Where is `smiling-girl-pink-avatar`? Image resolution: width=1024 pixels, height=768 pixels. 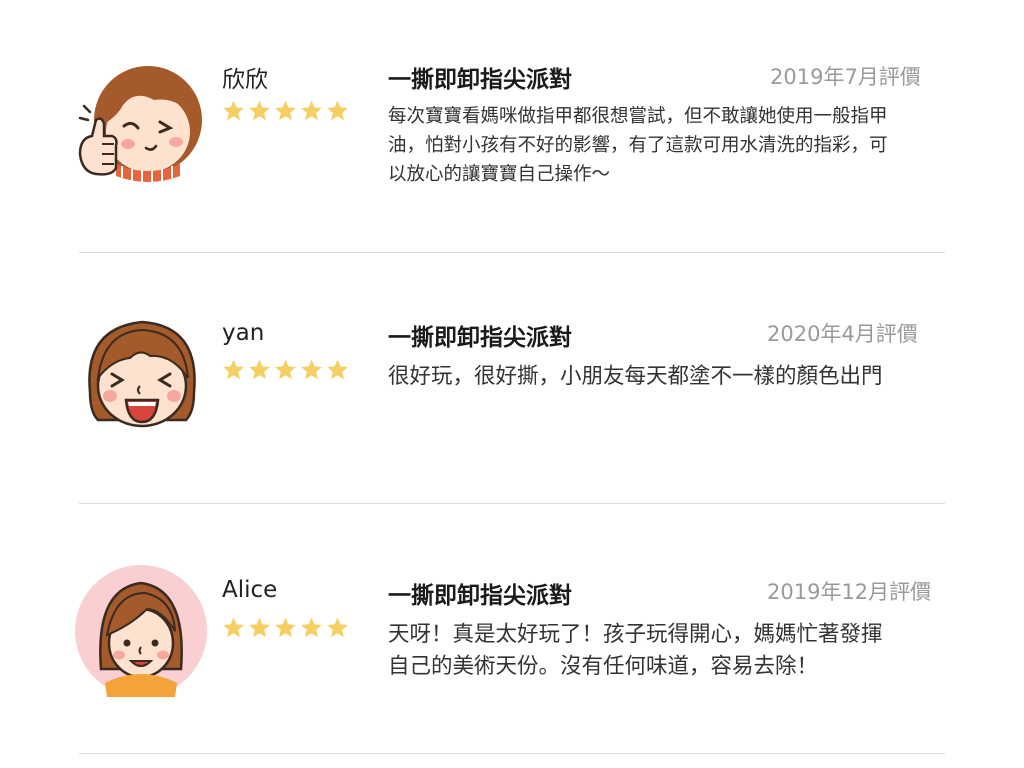
smiling-girl-pink-avatar is located at coordinates (141, 631).